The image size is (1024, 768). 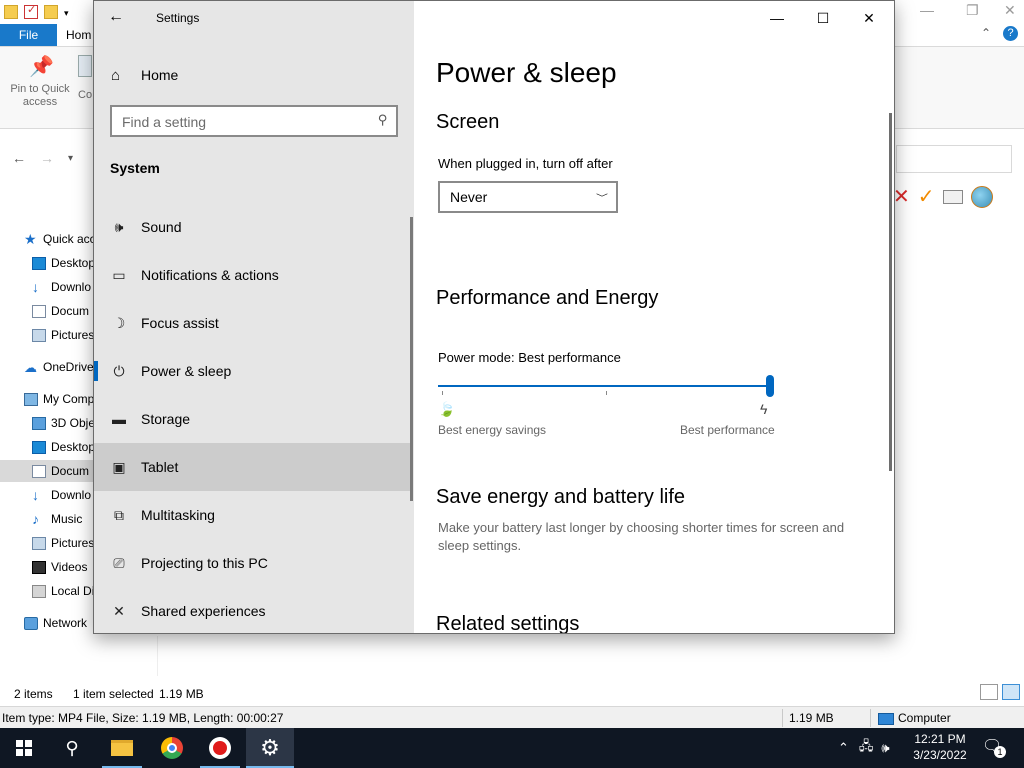 I want to click on sidebar-item-shared-experiences: ✕ Shared experiences, so click(x=252, y=610).